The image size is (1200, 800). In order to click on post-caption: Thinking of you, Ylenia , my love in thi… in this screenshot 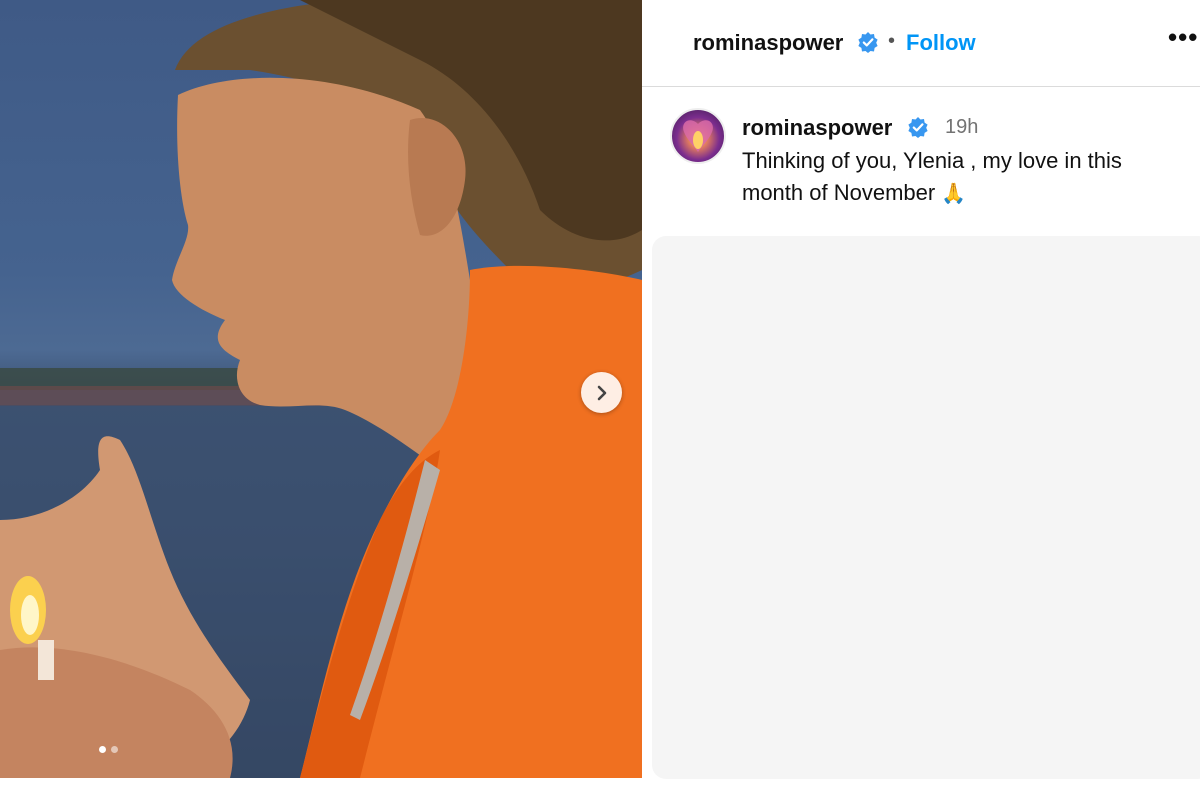, I will do `click(962, 177)`.